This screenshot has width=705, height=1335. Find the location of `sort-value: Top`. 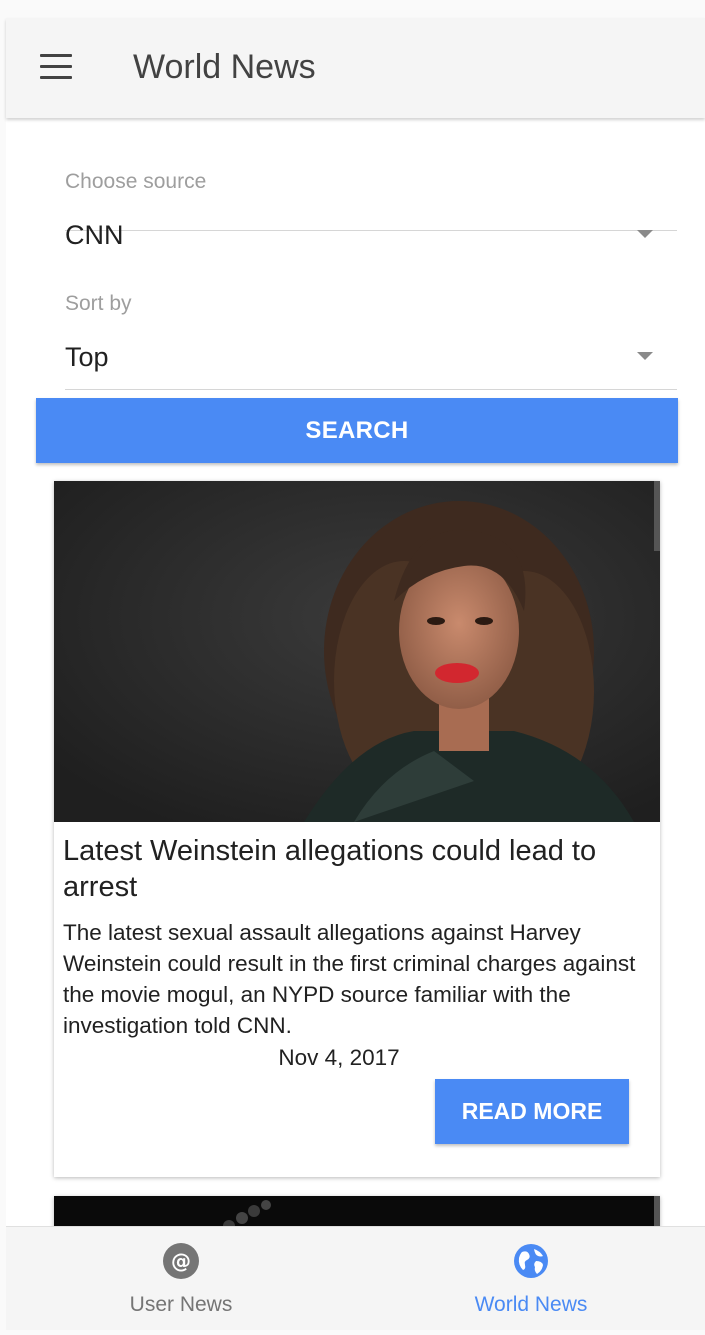

sort-value: Top is located at coordinates (87, 357).